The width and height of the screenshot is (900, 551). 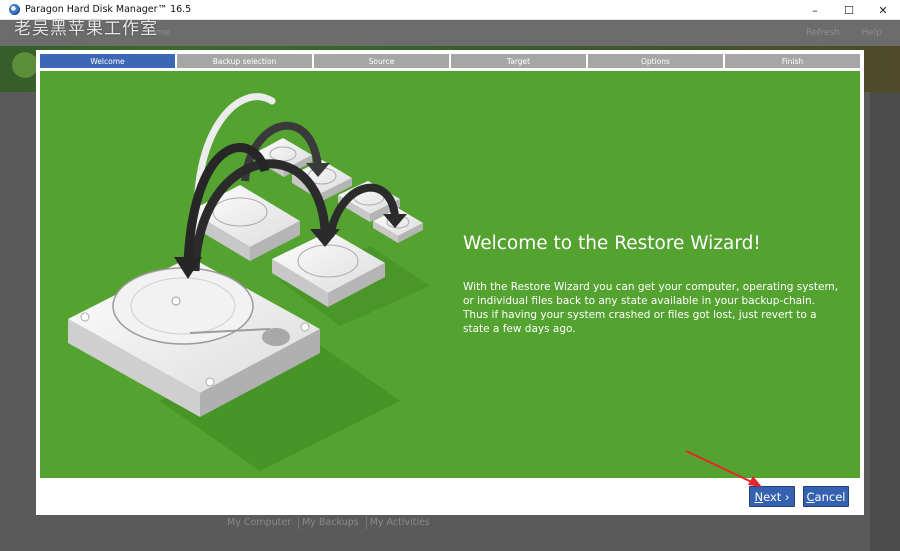 I want to click on background-logo, so click(x=25, y=65).